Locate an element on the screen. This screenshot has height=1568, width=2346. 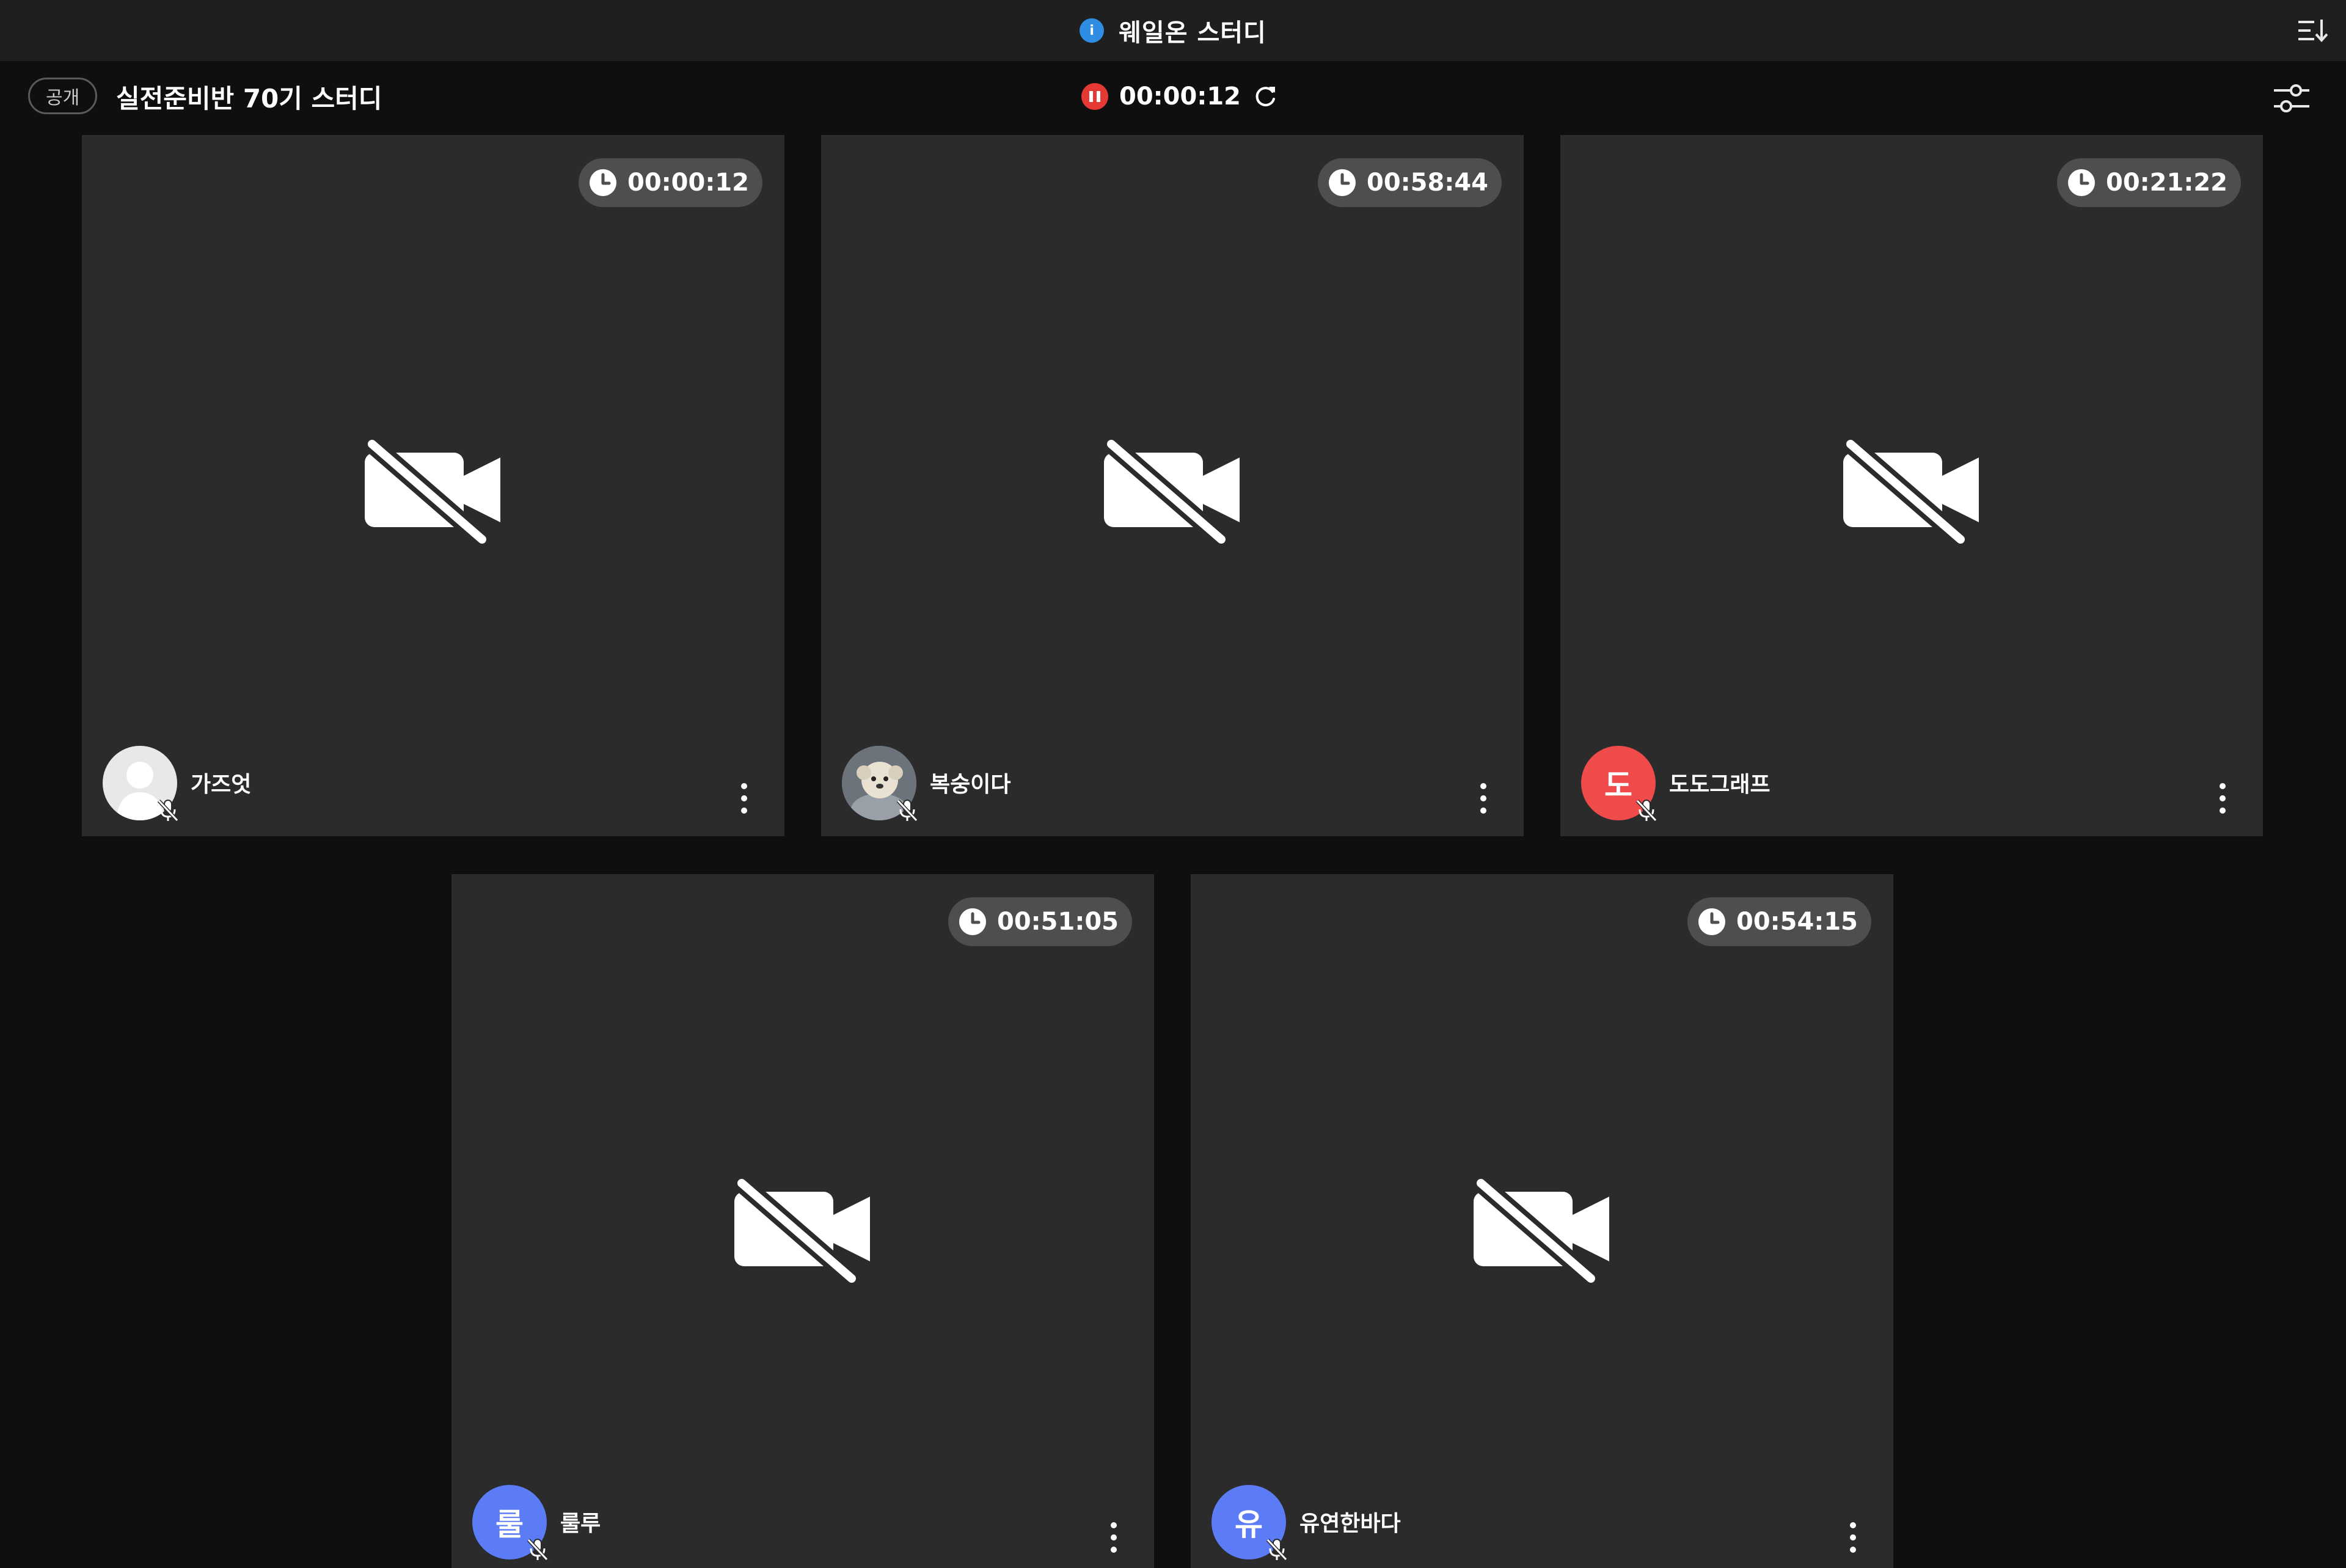
study-timer-badge: 00:51:05 is located at coordinates (1040, 921).